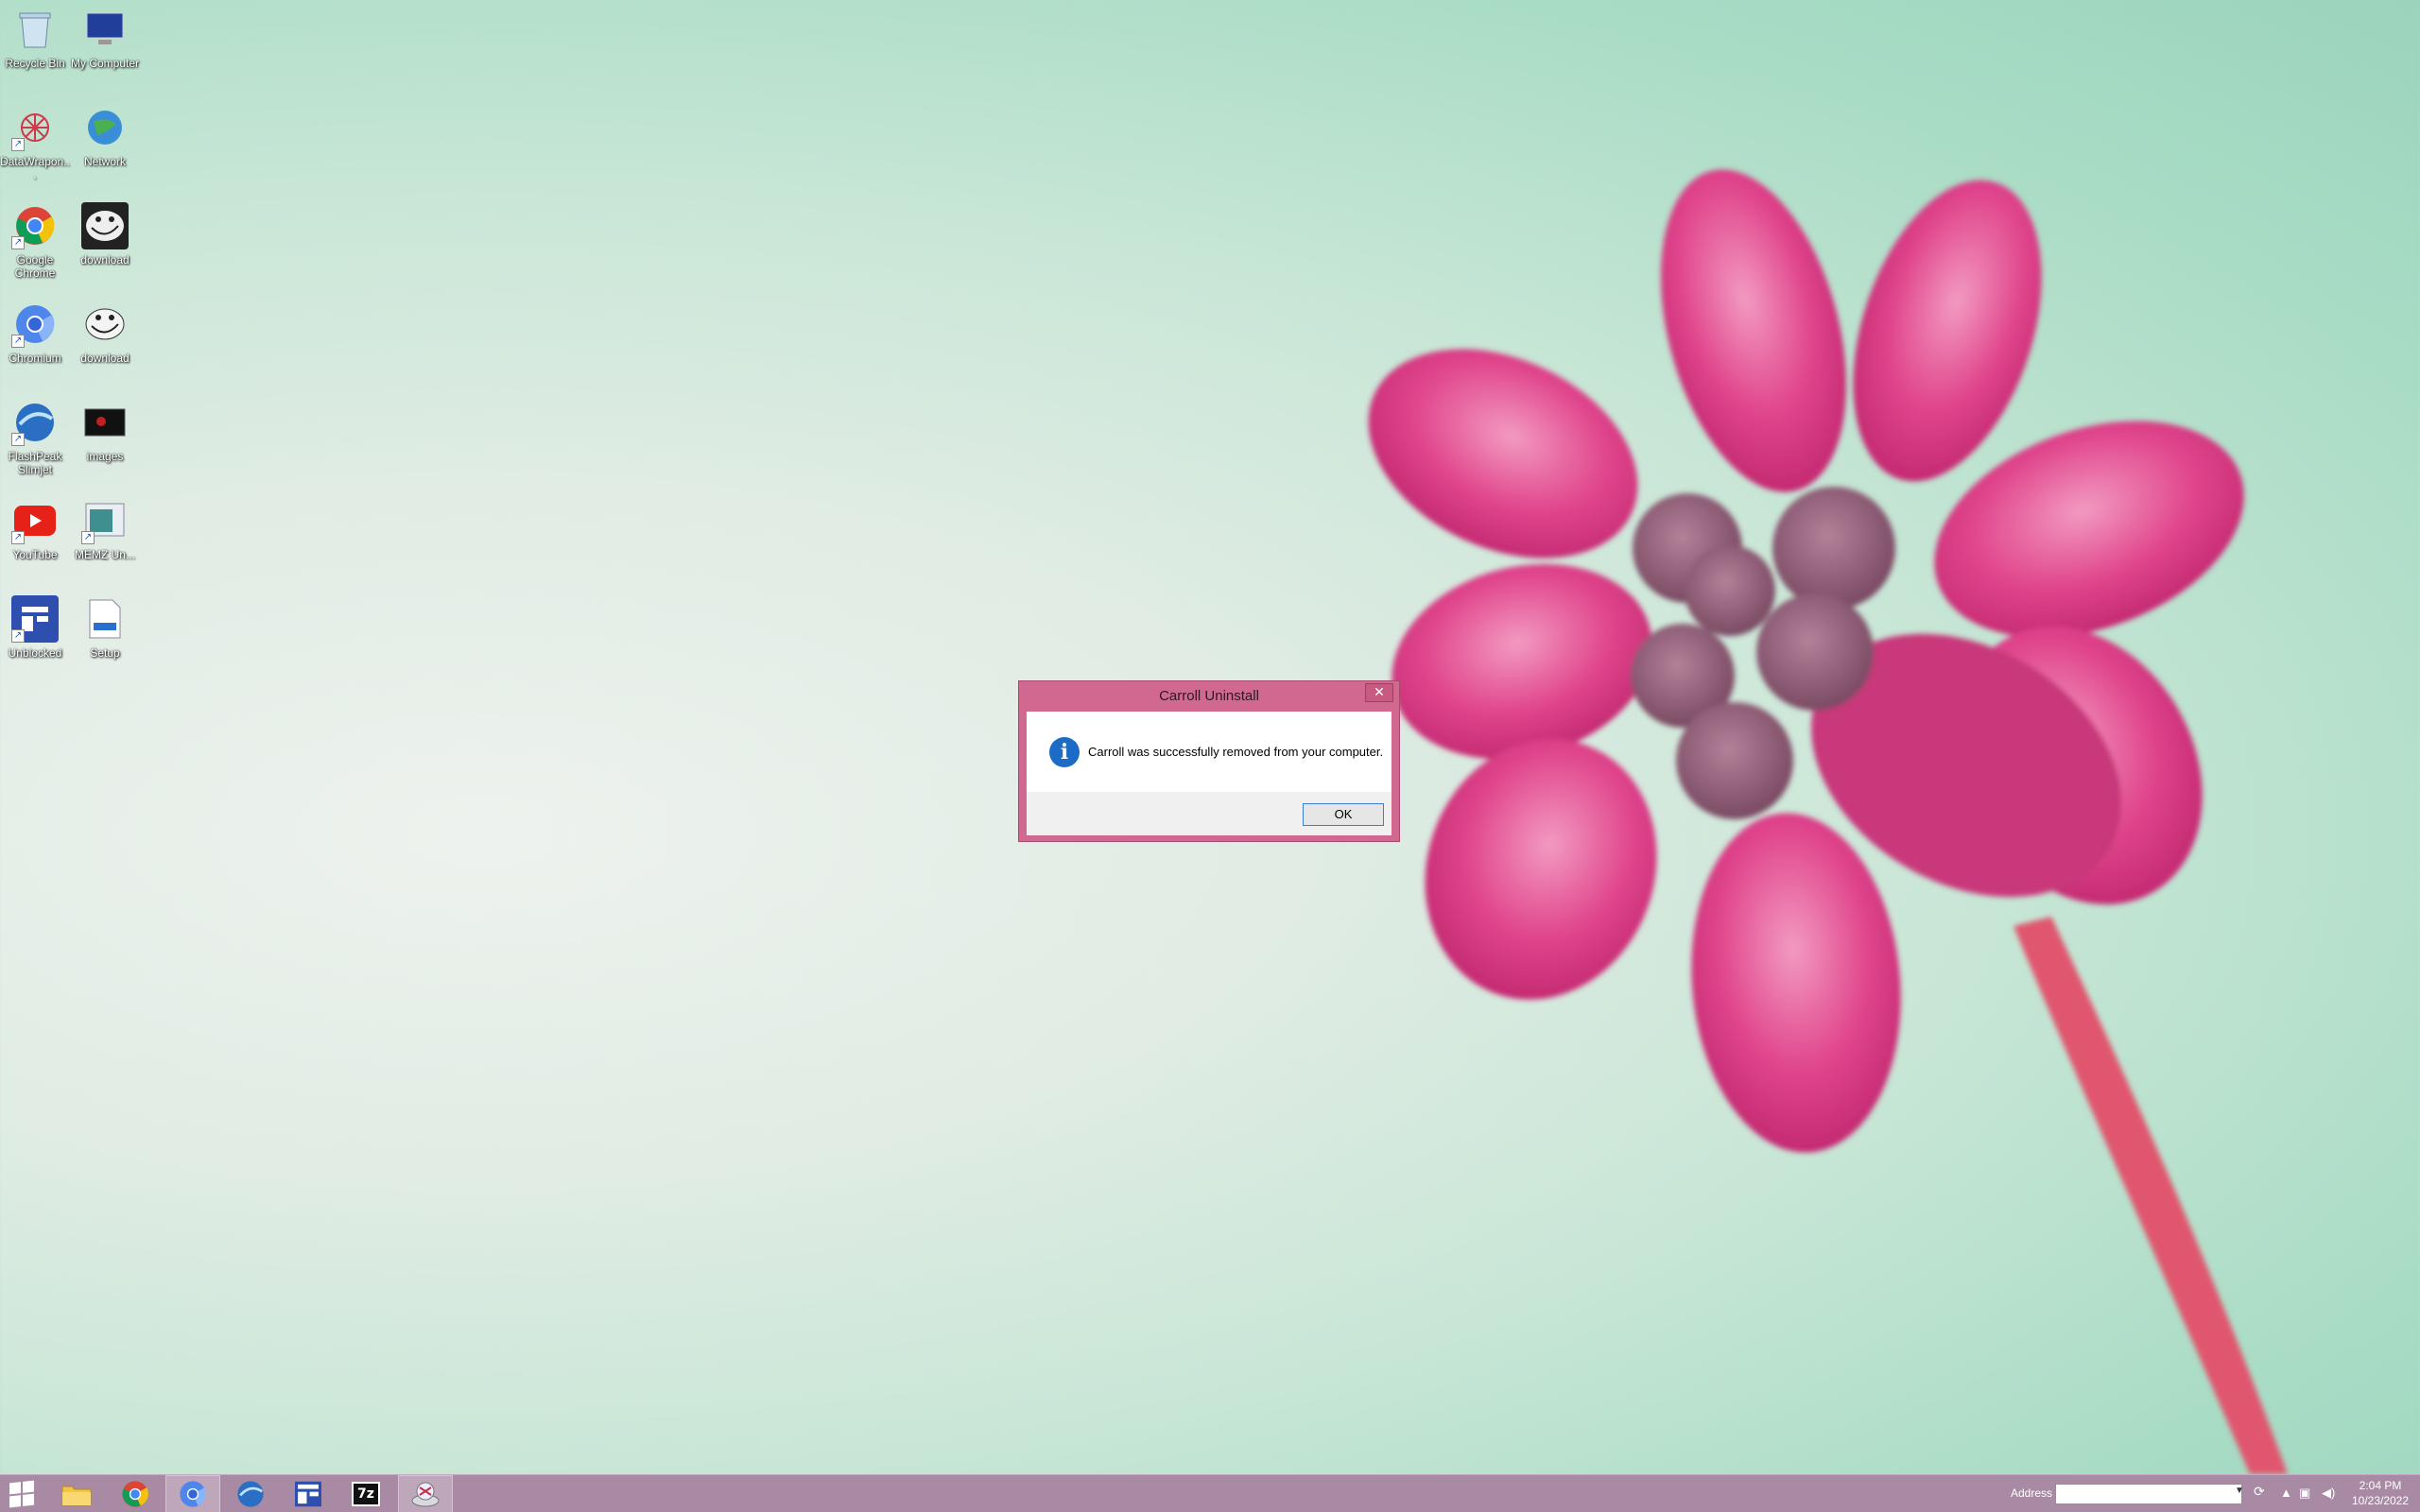 The width and height of the screenshot is (2420, 1512). Describe the element at coordinates (1210, 1493) in the screenshot. I see `taskbar: 7z Address ▼ ⟳ ▲ ▣ ◀) 2:04 PM 10/23/2022` at that location.